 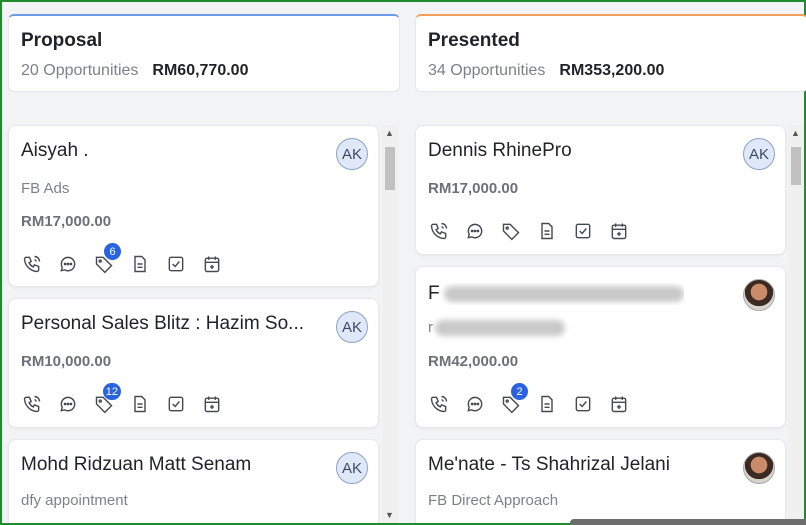 I want to click on opportunity-name: Mohd Ridzuan Matt Senam, so click(x=136, y=465).